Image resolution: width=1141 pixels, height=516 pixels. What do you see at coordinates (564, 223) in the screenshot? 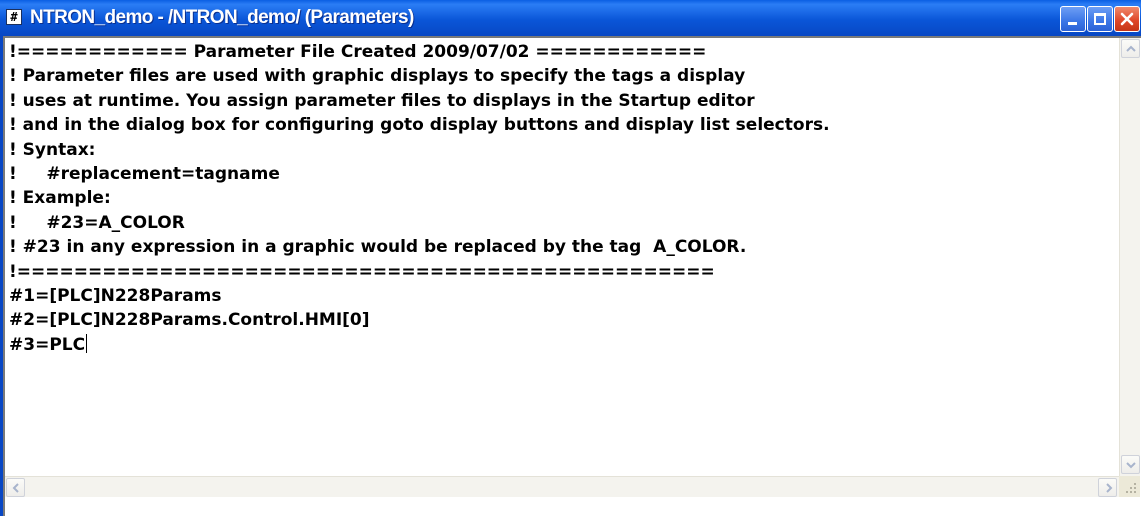
I see `editor-line: ! #23=A_COLOR` at bounding box center [564, 223].